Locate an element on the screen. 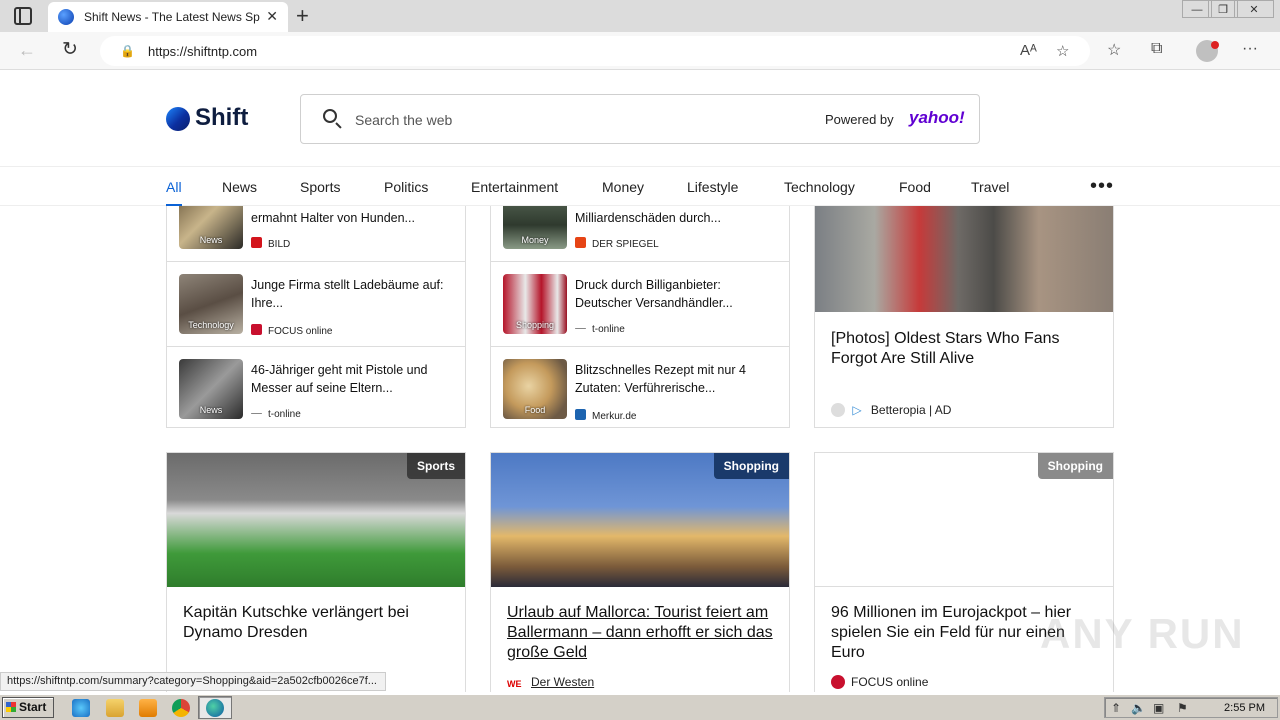  spiegel-logo-icon is located at coordinates (580, 242).